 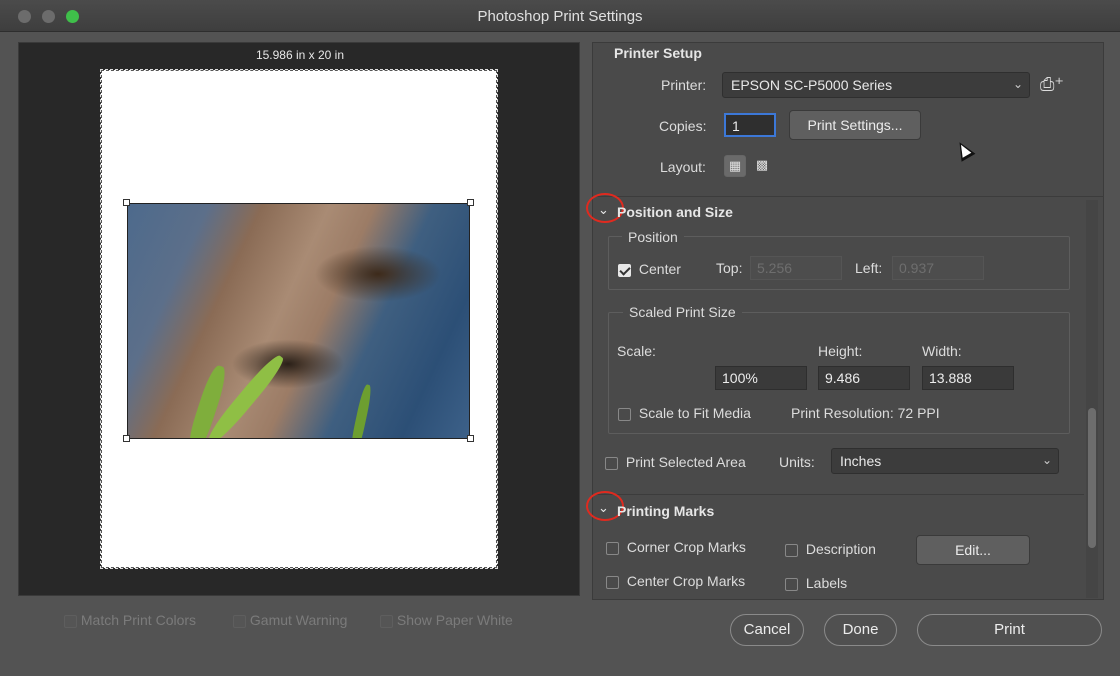 I want to click on print-selected-area-checkbox, so click(x=611, y=463).